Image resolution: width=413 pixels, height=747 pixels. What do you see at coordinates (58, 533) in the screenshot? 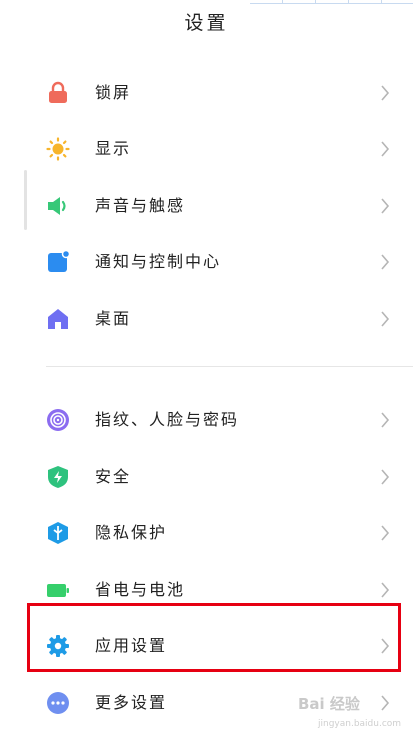
I see `privacy-icon` at bounding box center [58, 533].